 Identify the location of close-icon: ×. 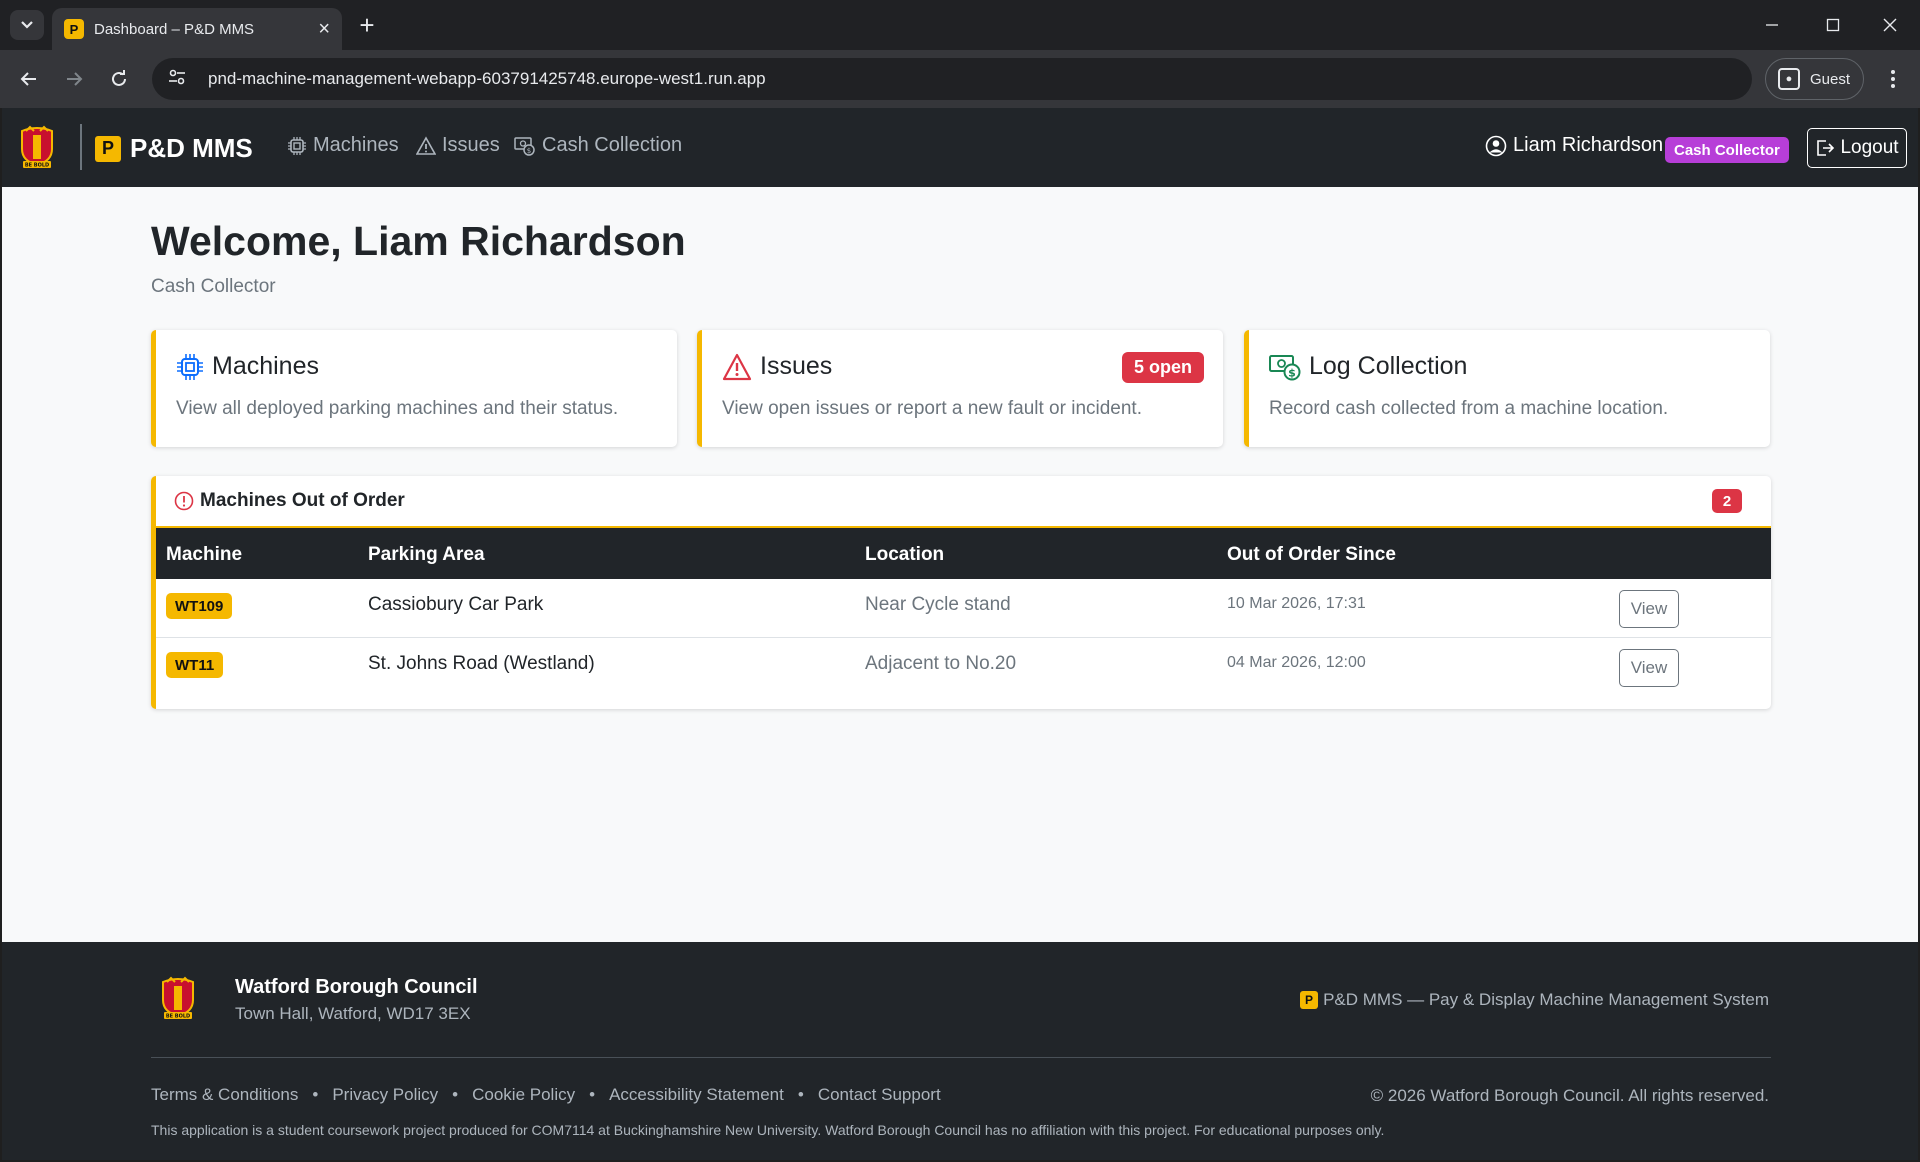
(324, 29).